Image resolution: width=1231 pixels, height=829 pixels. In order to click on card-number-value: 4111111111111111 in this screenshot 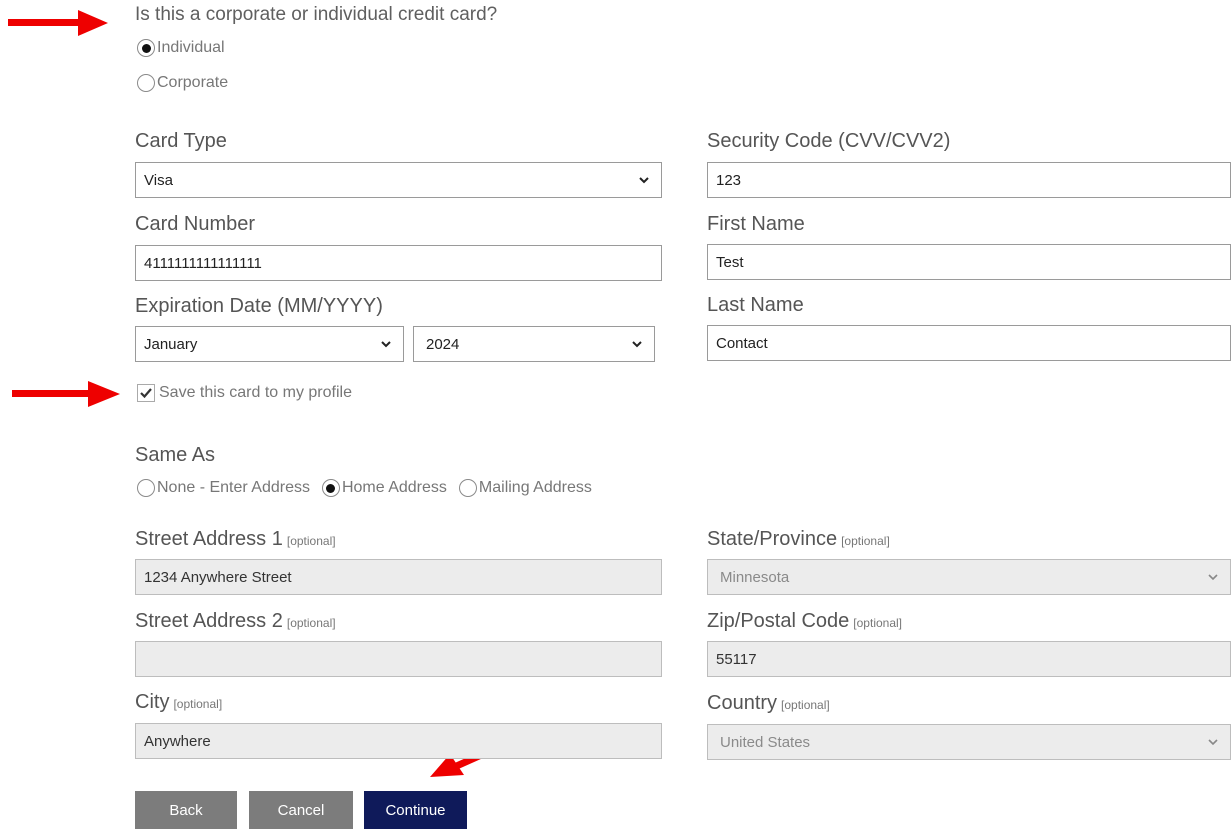, I will do `click(203, 263)`.